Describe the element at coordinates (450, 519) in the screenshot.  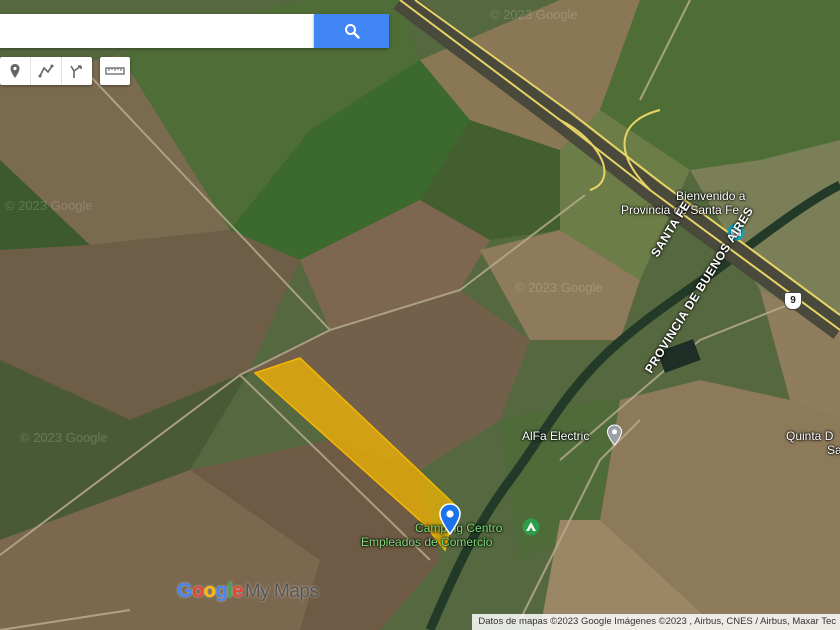
I see `location-marker-icon` at that location.